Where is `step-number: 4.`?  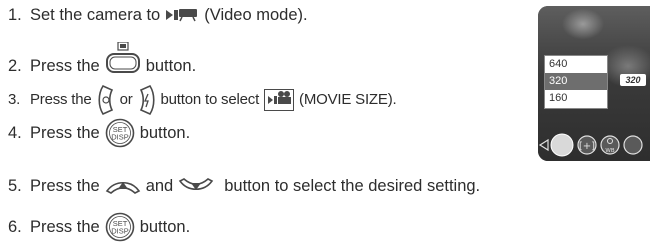 step-number: 4. is located at coordinates (15, 133).